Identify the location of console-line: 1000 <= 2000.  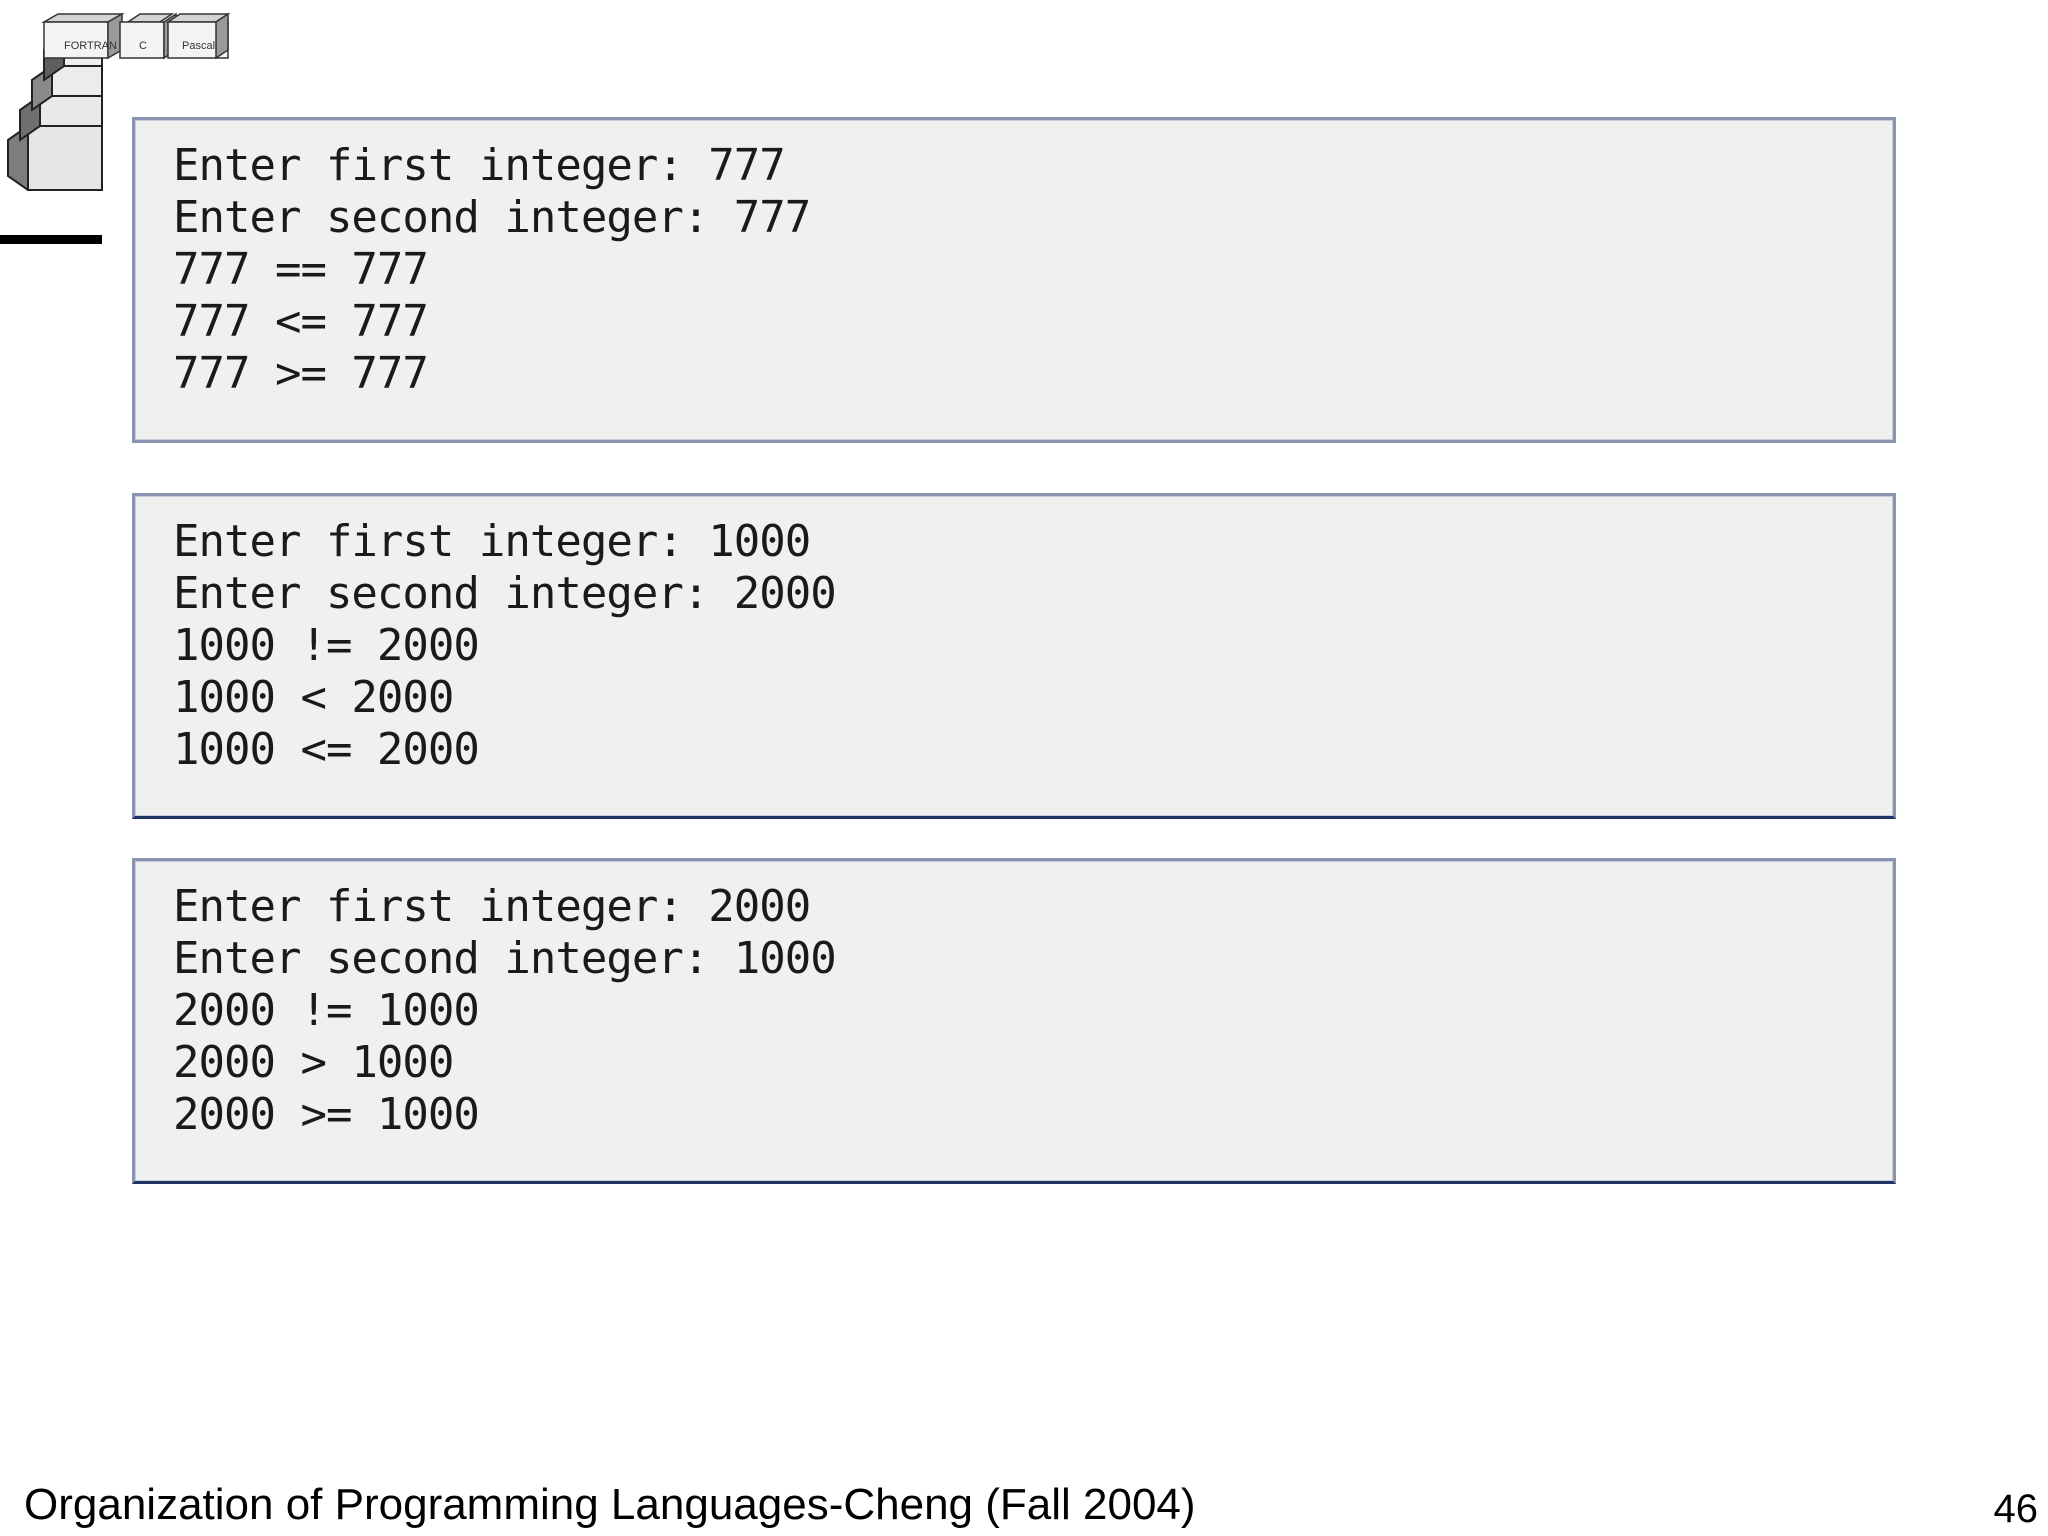
(326, 749).